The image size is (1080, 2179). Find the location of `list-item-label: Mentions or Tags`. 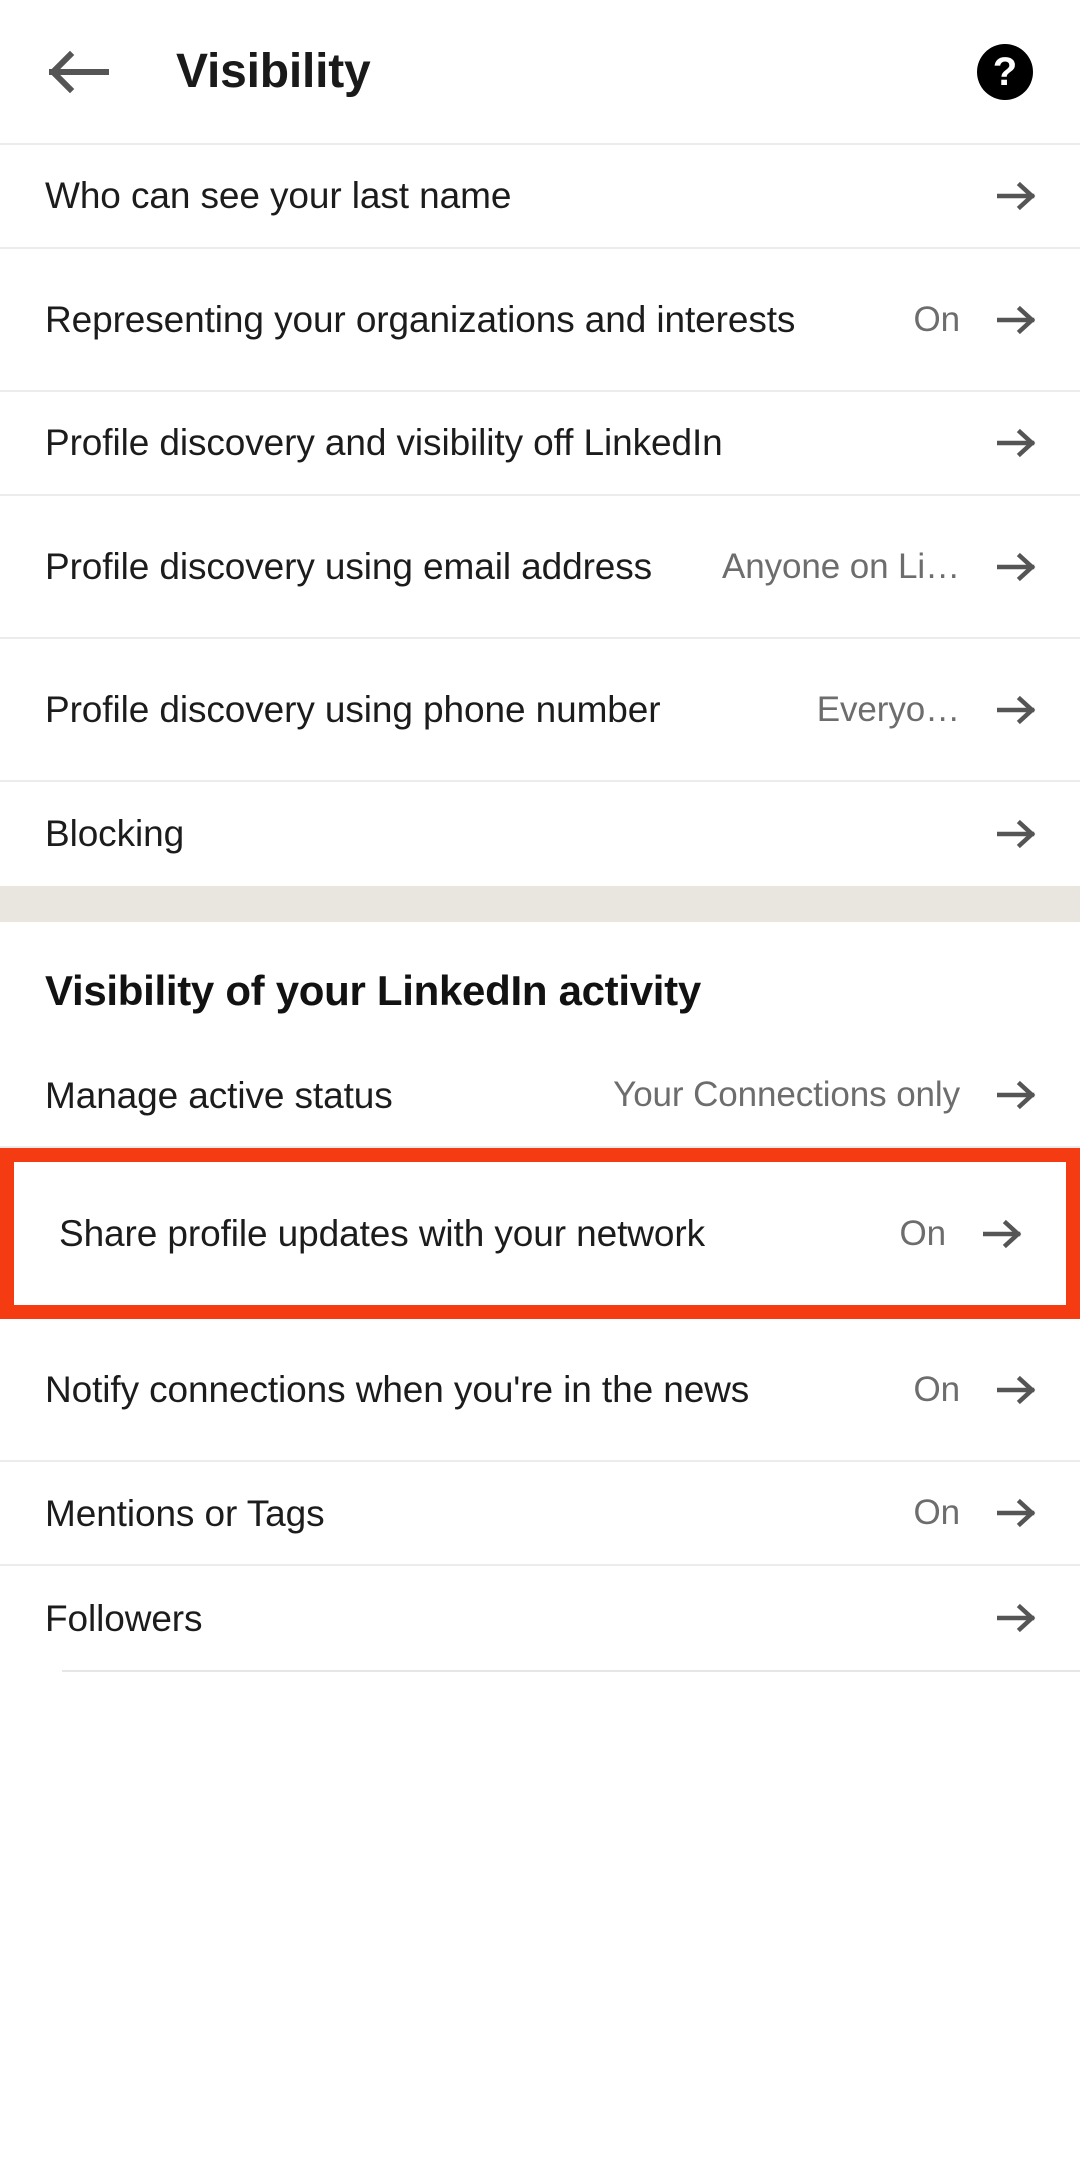

list-item-label: Mentions or Tags is located at coordinates (185, 1513).